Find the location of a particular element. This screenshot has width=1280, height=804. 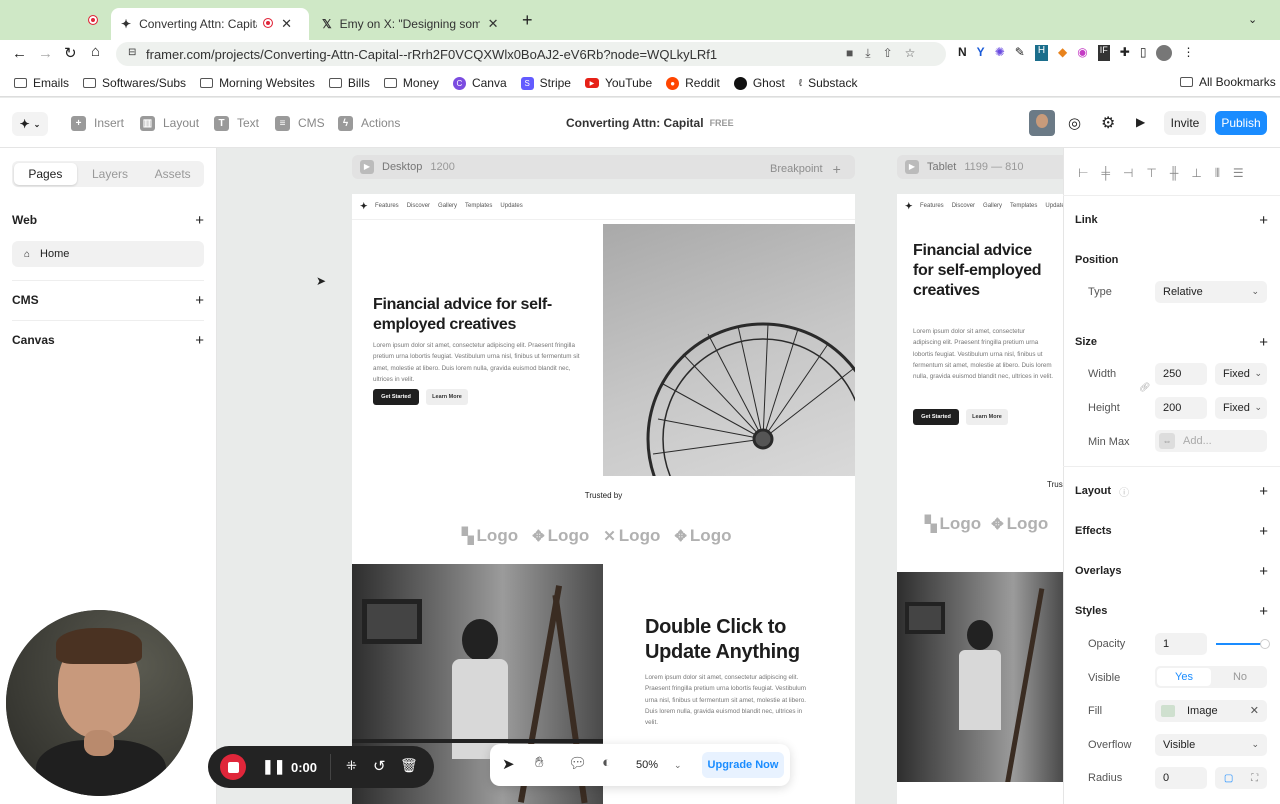

bookmark-softwares: Softwares/Subs is located at coordinates (134, 83).